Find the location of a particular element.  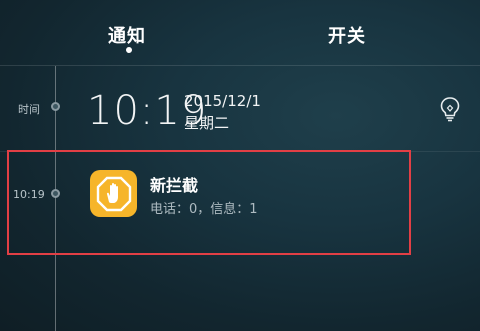

timeline-node-time is located at coordinates (55, 106).